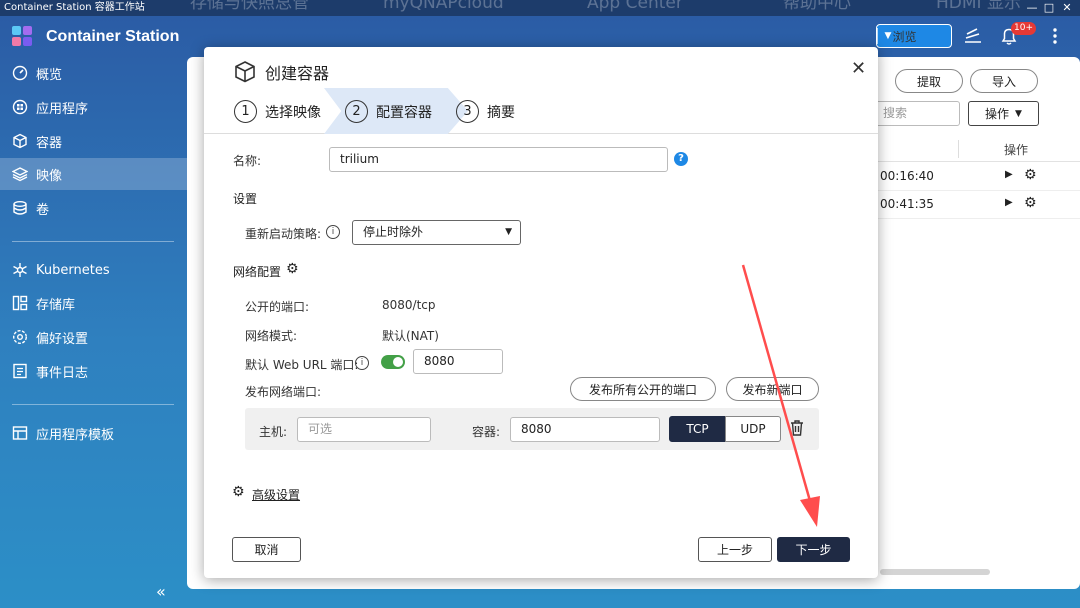 The height and width of the screenshot is (608, 1080). Describe the element at coordinates (1016, 150) in the screenshot. I see `column-actions: 操作` at that location.